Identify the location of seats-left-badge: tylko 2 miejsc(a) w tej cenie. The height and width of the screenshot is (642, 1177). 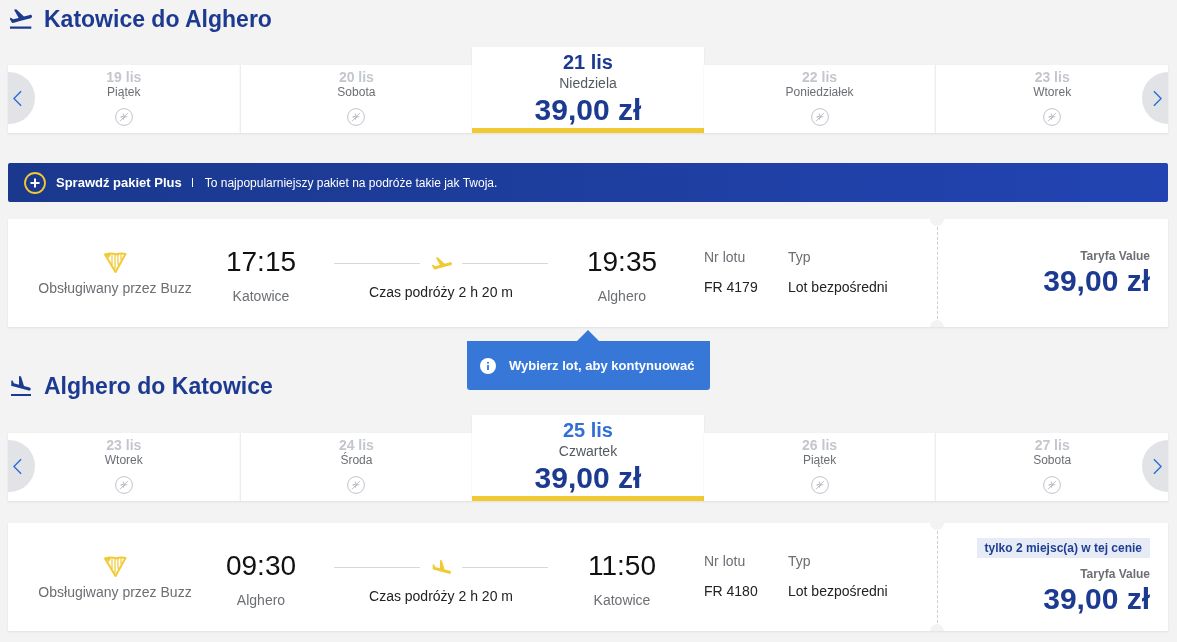
(1063, 548).